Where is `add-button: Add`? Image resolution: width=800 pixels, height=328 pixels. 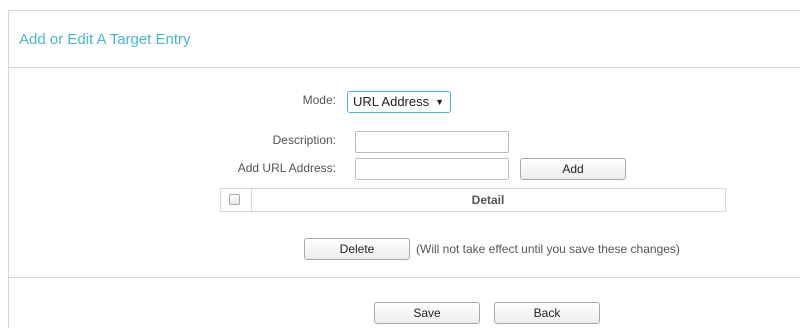 add-button: Add is located at coordinates (573, 169).